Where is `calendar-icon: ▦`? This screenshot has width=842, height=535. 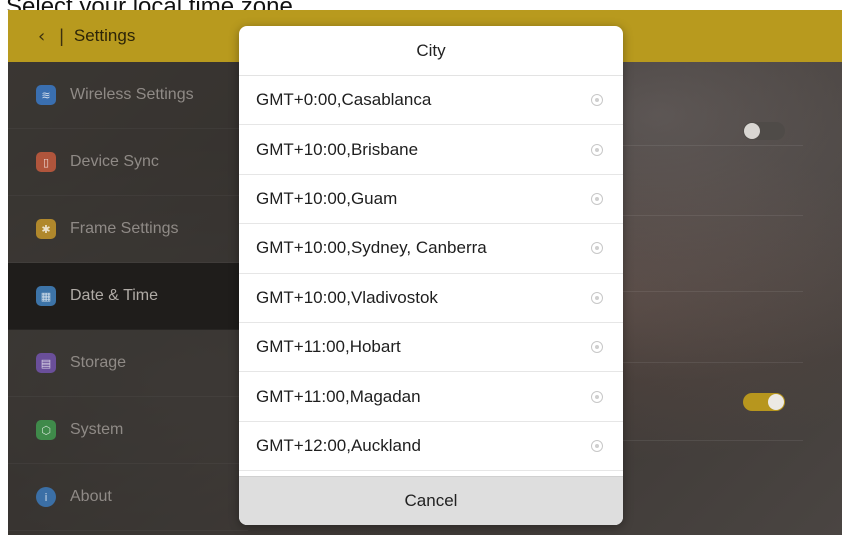 calendar-icon: ▦ is located at coordinates (46, 296).